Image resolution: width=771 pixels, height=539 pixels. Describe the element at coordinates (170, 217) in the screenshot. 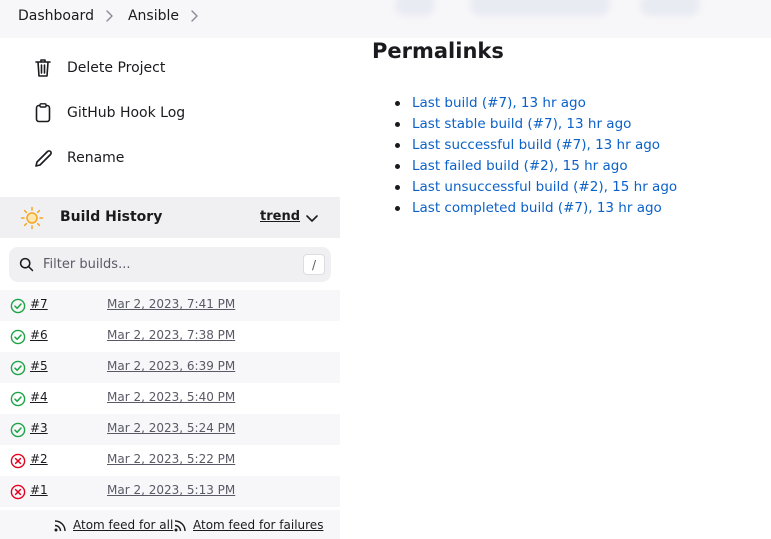

I see `build-history-header: Build History trend` at that location.